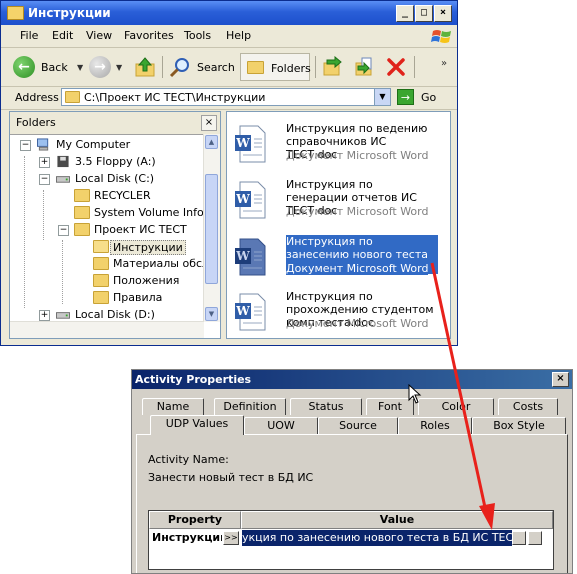  I want to click on tree-label: Положения, so click(146, 280).